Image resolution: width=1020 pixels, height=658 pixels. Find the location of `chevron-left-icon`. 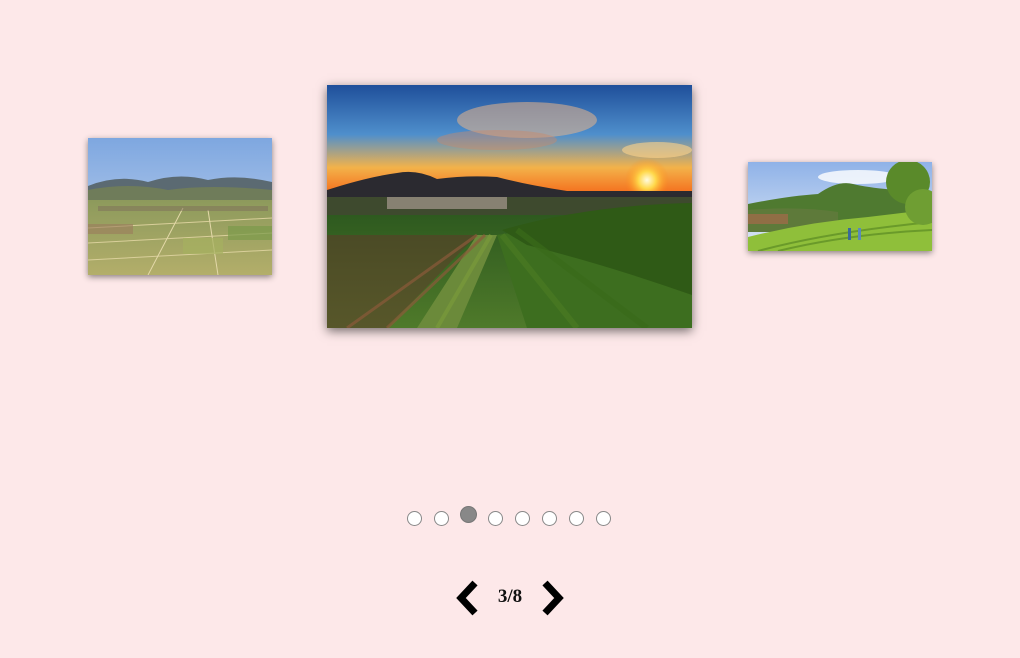

chevron-left-icon is located at coordinates (467, 598).